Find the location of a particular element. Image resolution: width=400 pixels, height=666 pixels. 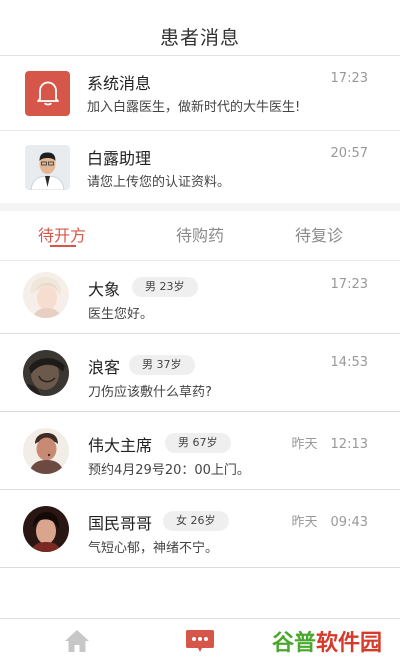

patient-name: 浪客 is located at coordinates (104, 367).